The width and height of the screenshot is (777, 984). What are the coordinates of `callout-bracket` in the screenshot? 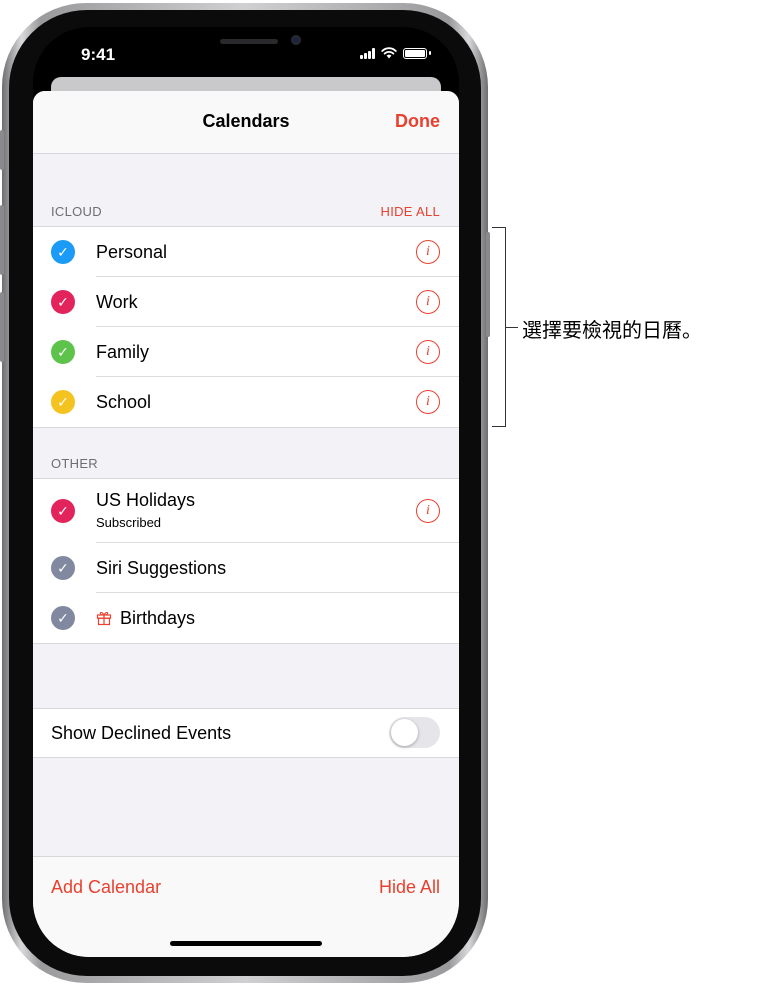 It's located at (499, 327).